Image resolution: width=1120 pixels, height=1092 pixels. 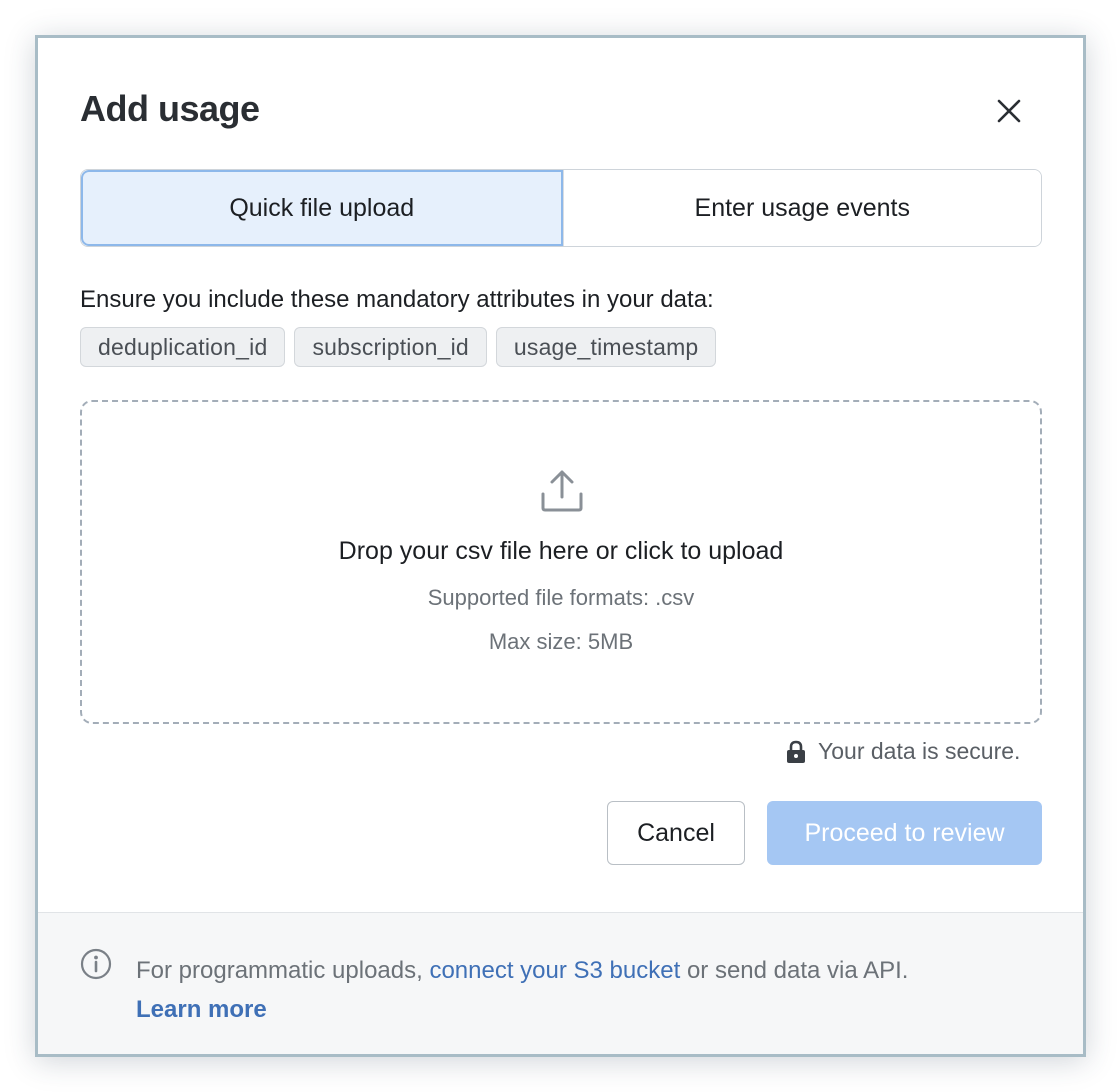 What do you see at coordinates (676, 833) in the screenshot?
I see `cancel-button: Cancel` at bounding box center [676, 833].